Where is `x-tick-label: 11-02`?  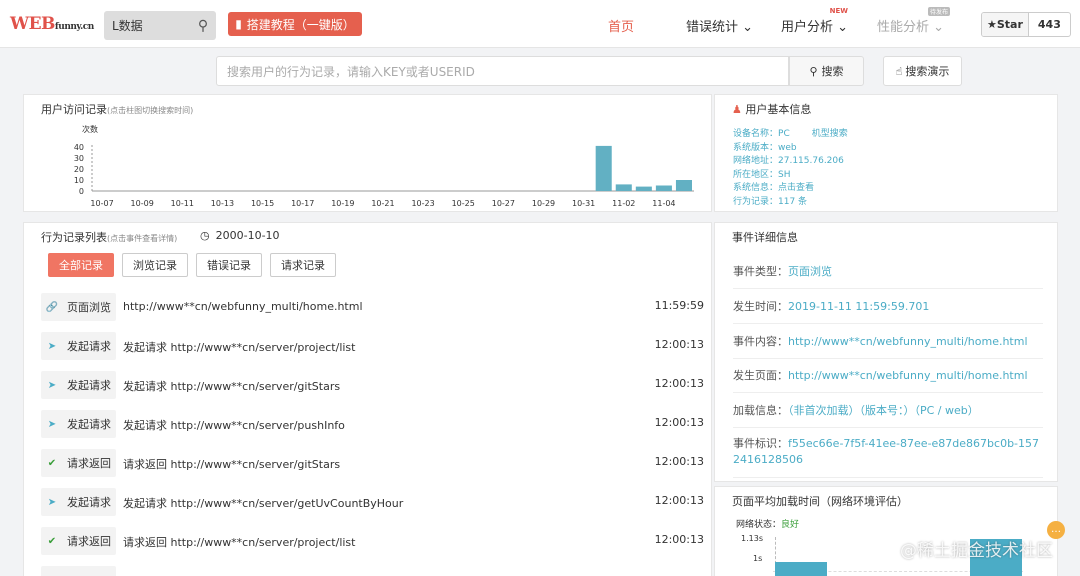
x-tick-label: 11-02 is located at coordinates (623, 203).